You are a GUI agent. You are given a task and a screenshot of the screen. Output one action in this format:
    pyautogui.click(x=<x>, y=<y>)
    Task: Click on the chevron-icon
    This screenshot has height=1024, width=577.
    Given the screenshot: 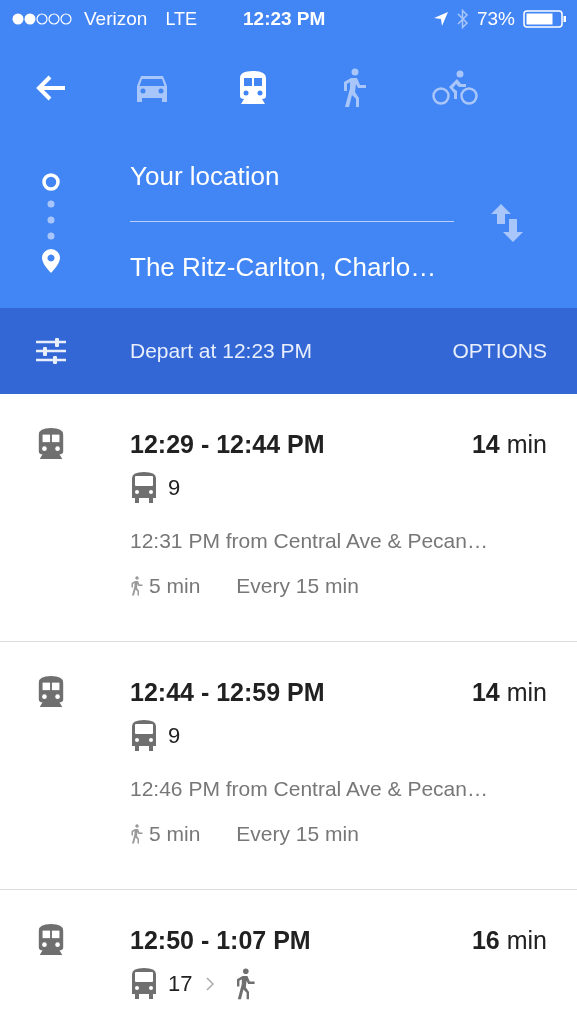 What is the action you would take?
    pyautogui.click(x=210, y=984)
    